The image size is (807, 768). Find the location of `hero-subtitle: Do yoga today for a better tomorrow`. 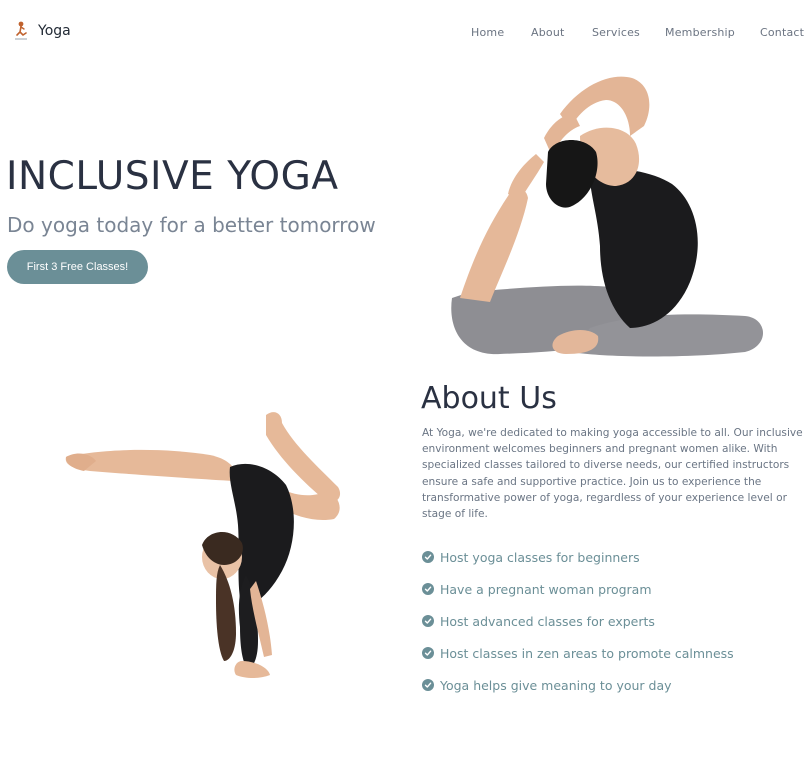

hero-subtitle: Do yoga today for a better tomorrow is located at coordinates (191, 225).